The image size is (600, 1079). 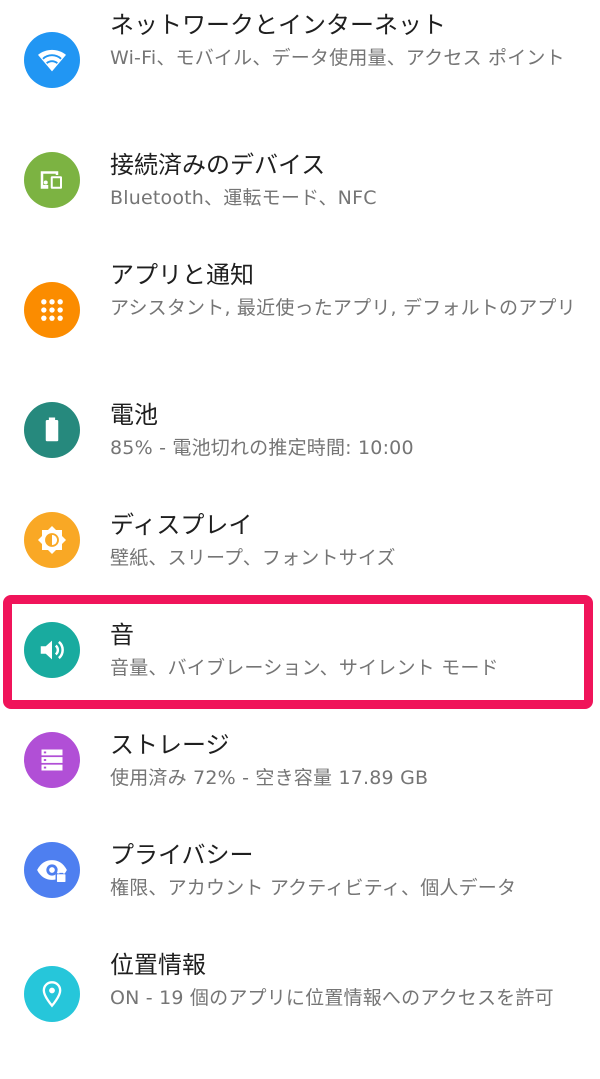 I want to click on connected-devices-subtitle: Bluetooth、運転モード、NFC, so click(x=243, y=198).